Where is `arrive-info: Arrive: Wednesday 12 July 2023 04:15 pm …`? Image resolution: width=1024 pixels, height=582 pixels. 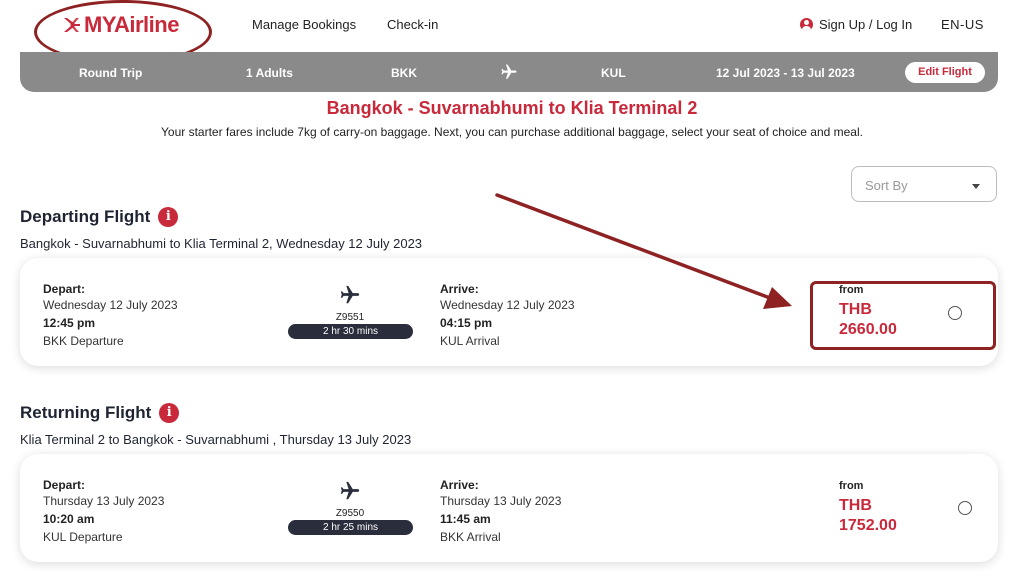
arrive-info: Arrive: Wednesday 12 July 2023 04:15 pm … is located at coordinates (507, 315).